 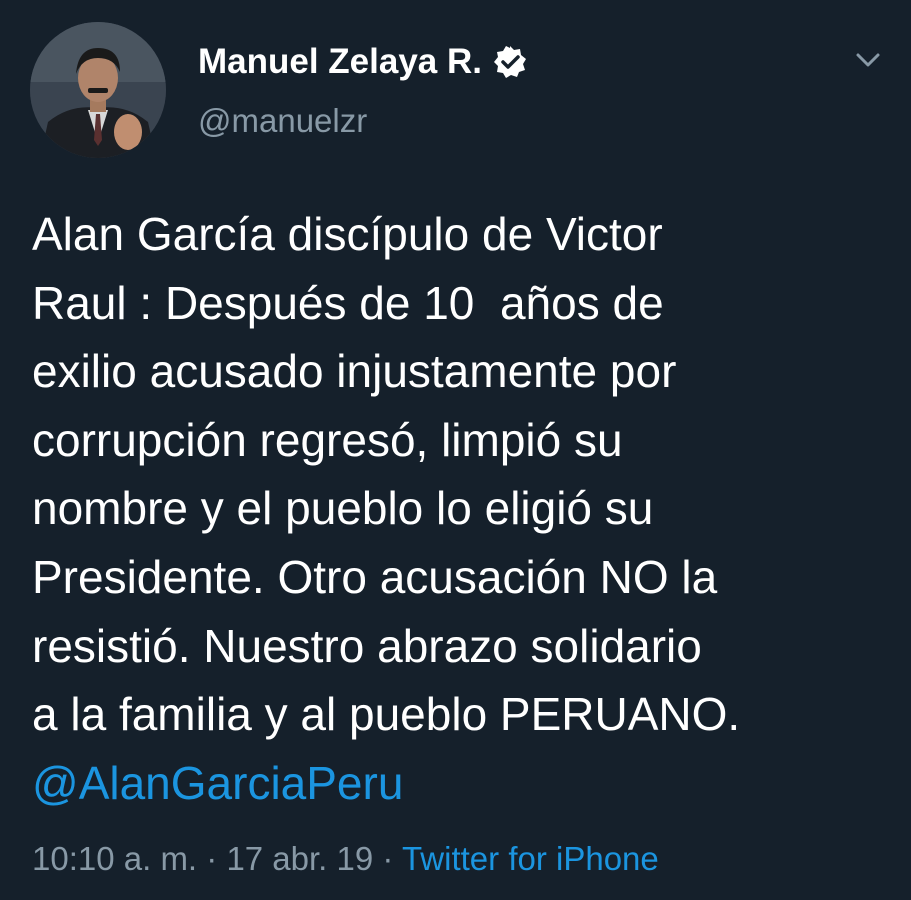 What do you see at coordinates (868, 60) in the screenshot?
I see `chevron-down-icon` at bounding box center [868, 60].